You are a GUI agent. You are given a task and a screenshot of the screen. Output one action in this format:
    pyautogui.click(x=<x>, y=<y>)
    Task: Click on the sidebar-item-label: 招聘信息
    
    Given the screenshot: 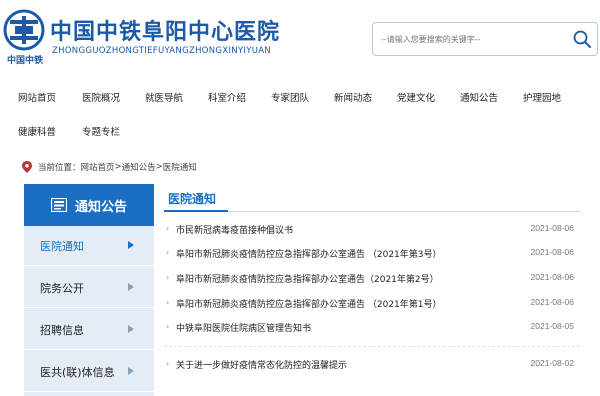 What is the action you would take?
    pyautogui.click(x=62, y=330)
    